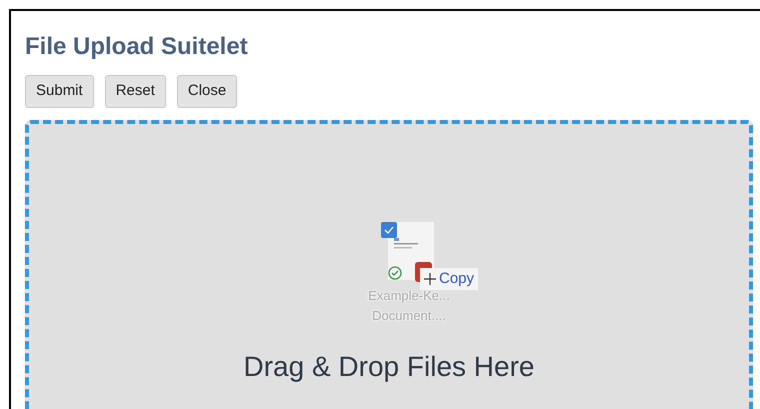 This screenshot has width=760, height=409. I want to click on plus-icon, so click(430, 279).